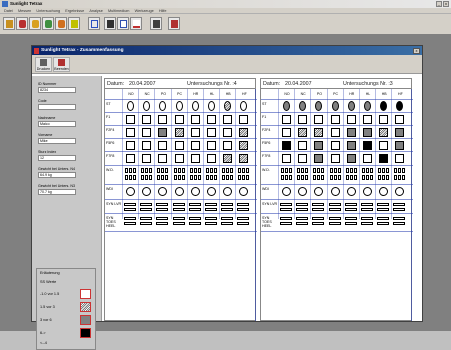 This screenshot has height=350, width=451. What do you see at coordinates (110, 23) in the screenshot?
I see `monitor-icon` at bounding box center [110, 23].